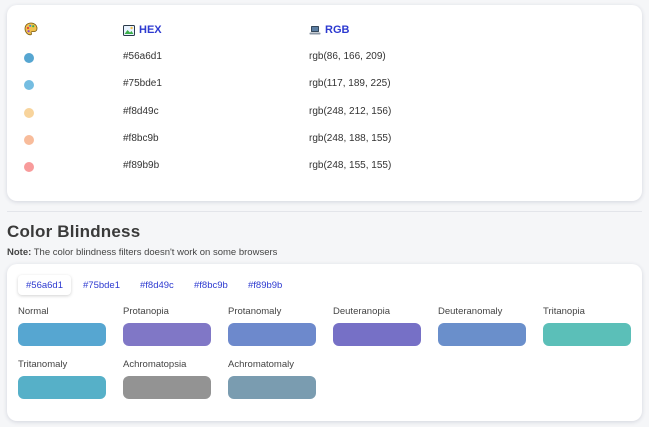 Image resolution: width=649 pixels, height=427 pixels. Describe the element at coordinates (141, 111) in the screenshot. I see `hex-value: #f8d49c` at that location.